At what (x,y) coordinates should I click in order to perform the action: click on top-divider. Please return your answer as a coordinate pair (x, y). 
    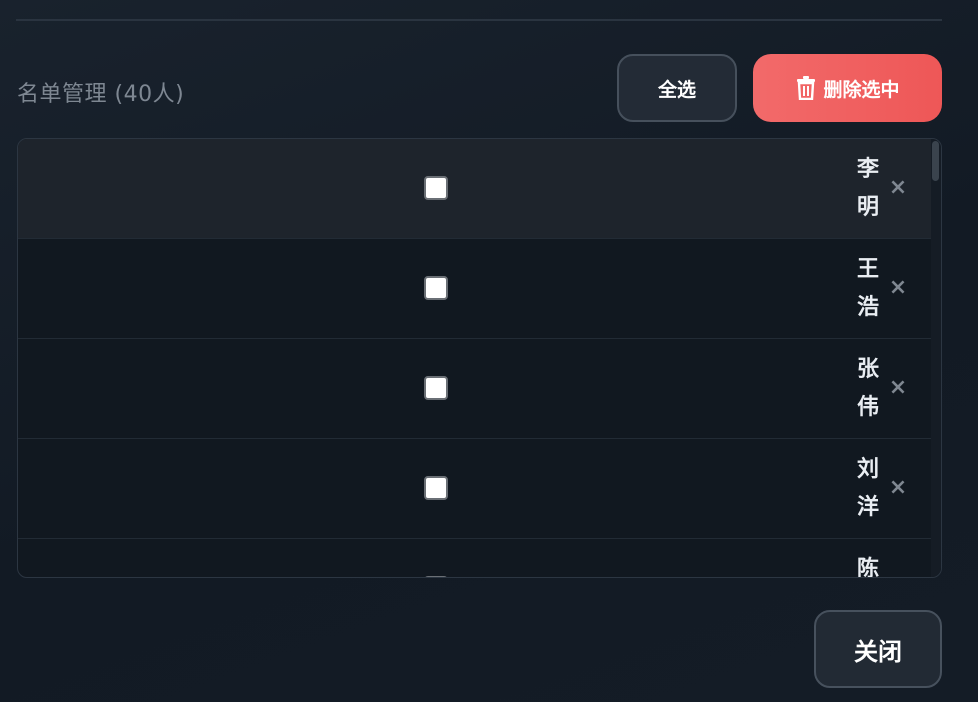
    Looking at the image, I should click on (479, 20).